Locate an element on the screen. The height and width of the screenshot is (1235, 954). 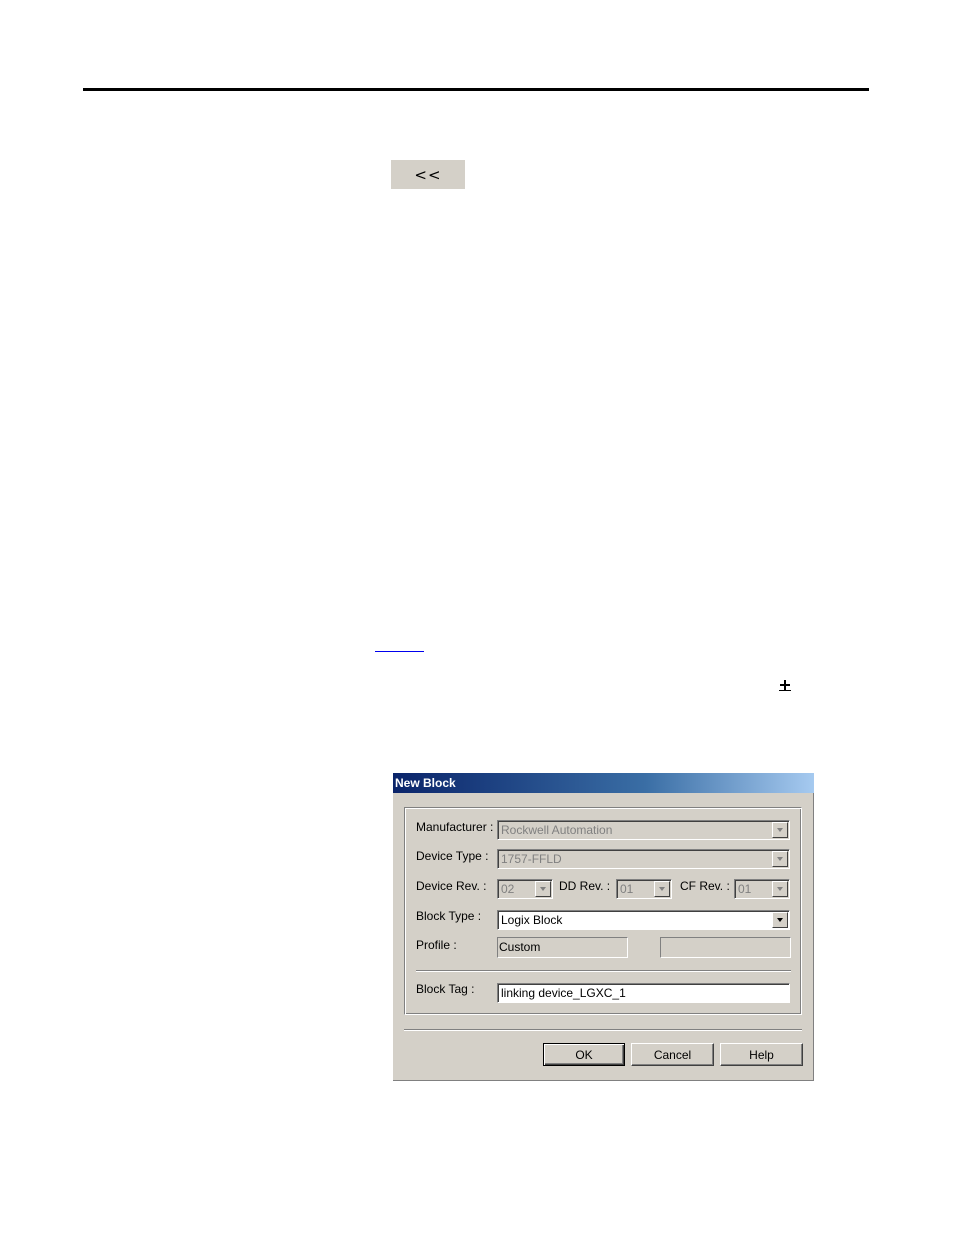
cf-rev-value: 01 is located at coordinates (745, 889).